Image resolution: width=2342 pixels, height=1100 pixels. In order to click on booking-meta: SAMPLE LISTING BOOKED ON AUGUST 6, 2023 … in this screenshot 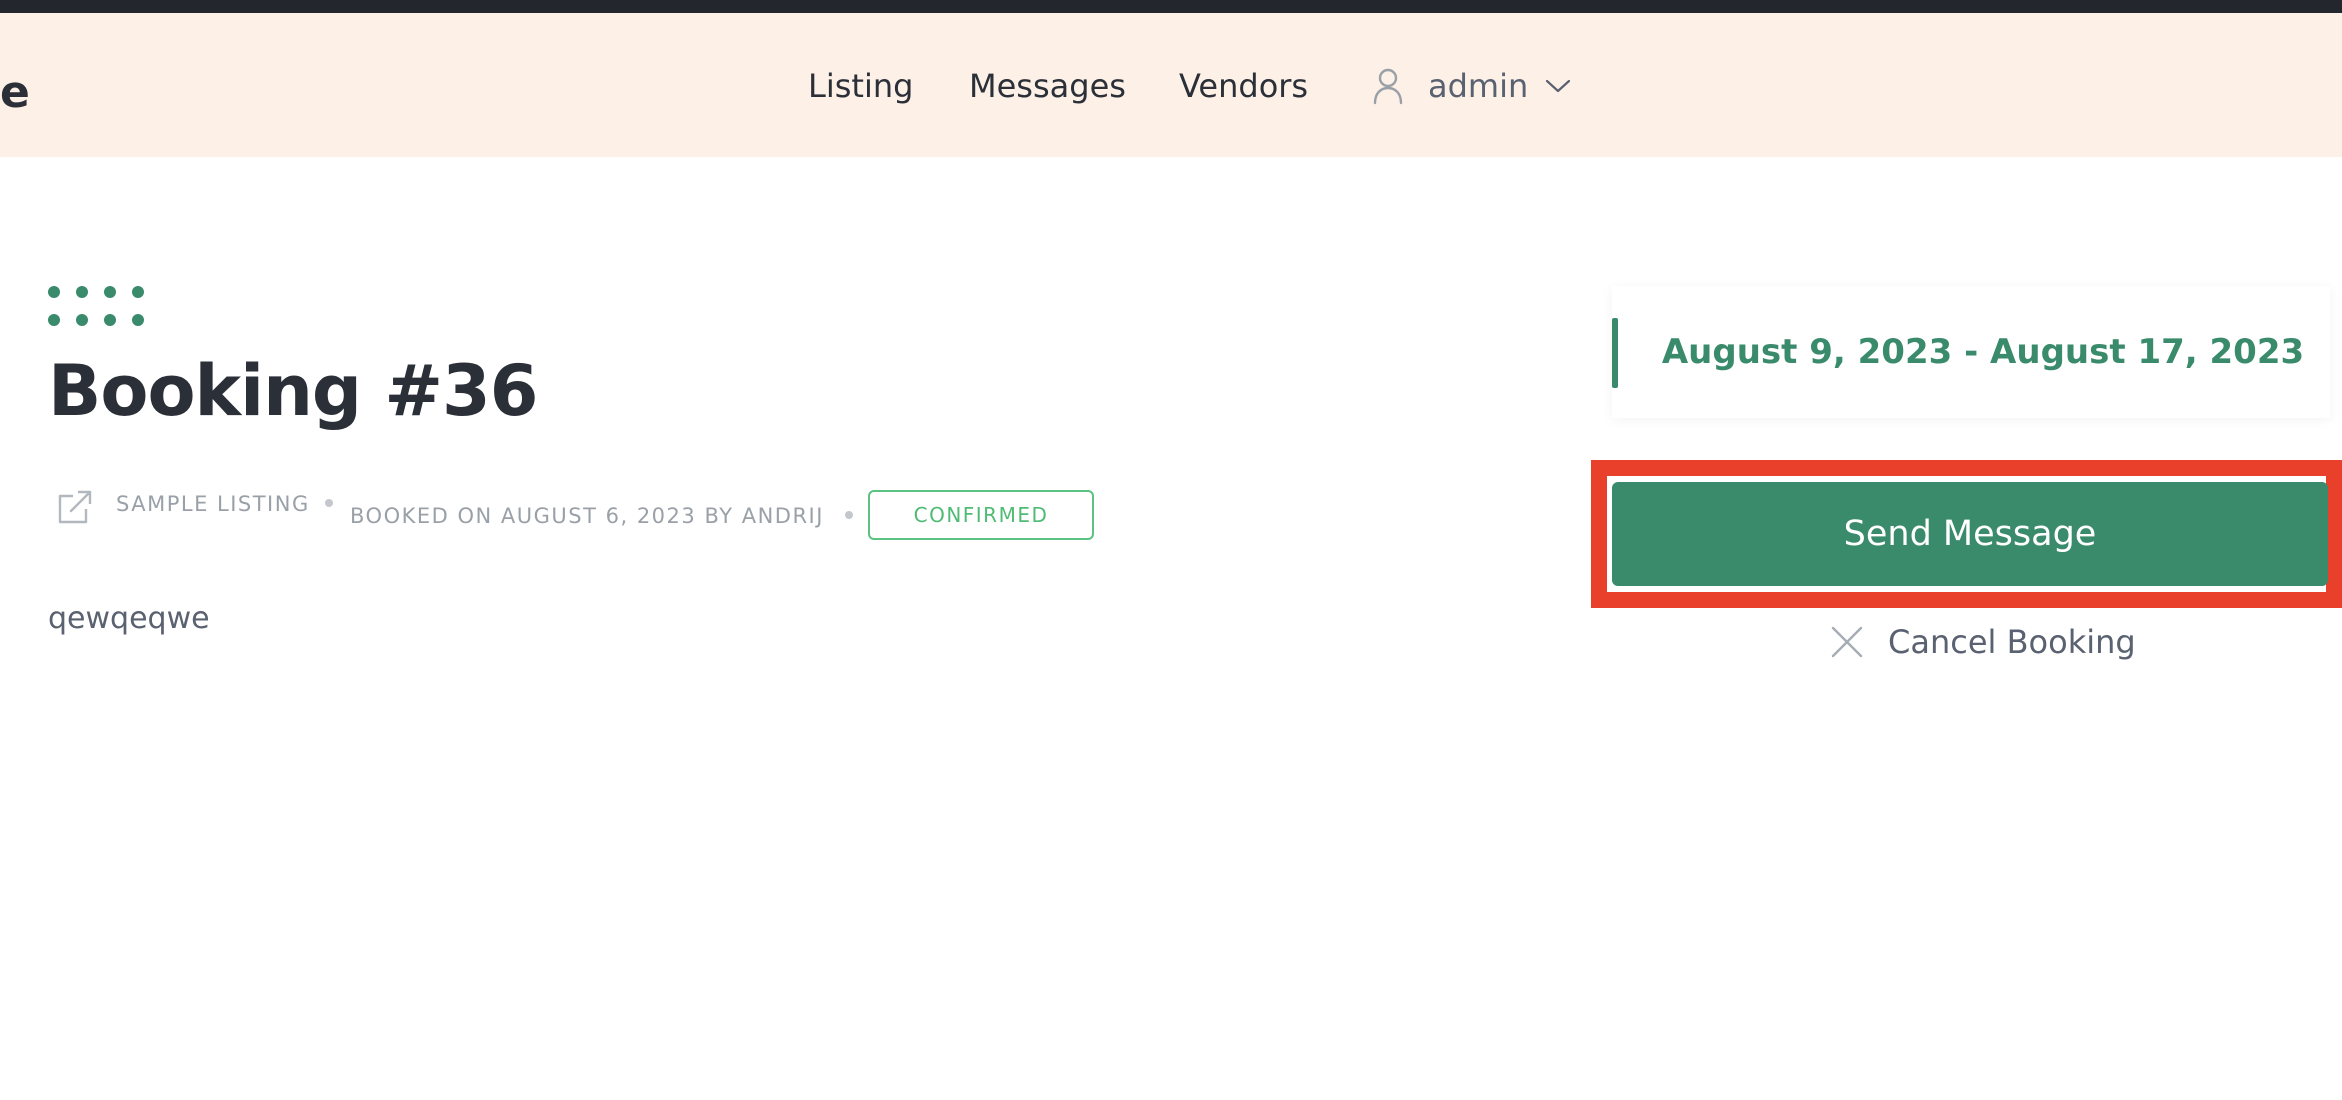, I will do `click(573, 516)`.